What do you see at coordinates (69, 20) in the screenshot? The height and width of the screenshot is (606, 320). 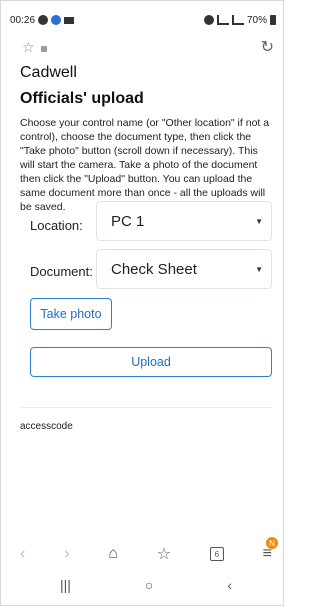 I see `mail-icon` at bounding box center [69, 20].